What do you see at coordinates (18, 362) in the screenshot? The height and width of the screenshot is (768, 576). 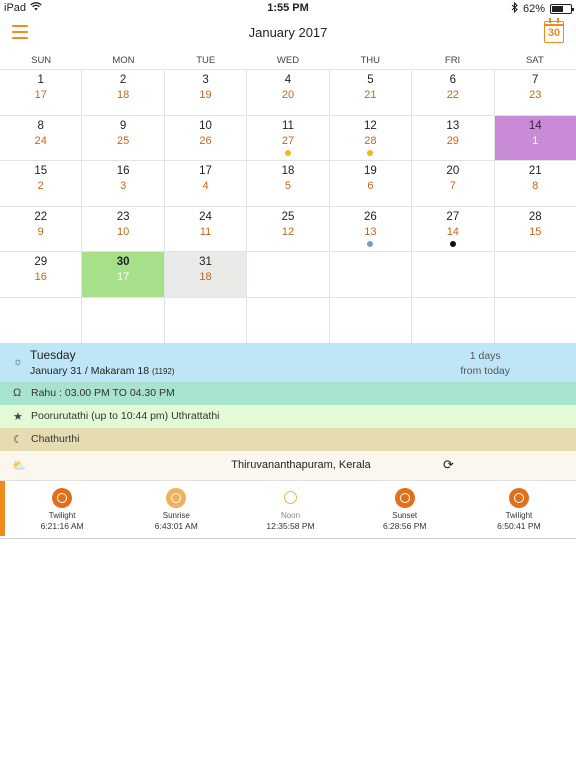 I see `sun-icon: ☼` at bounding box center [18, 362].